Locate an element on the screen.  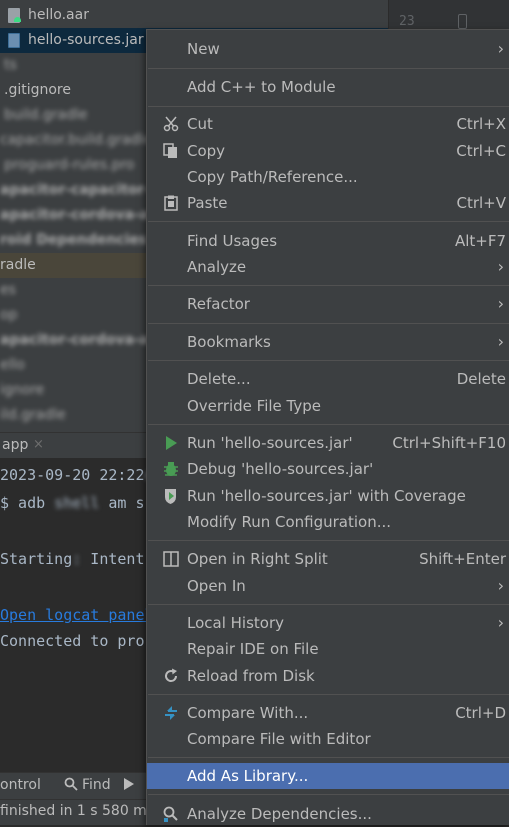
tree-row-label: proguard-rules.pro is located at coordinates (69, 165).